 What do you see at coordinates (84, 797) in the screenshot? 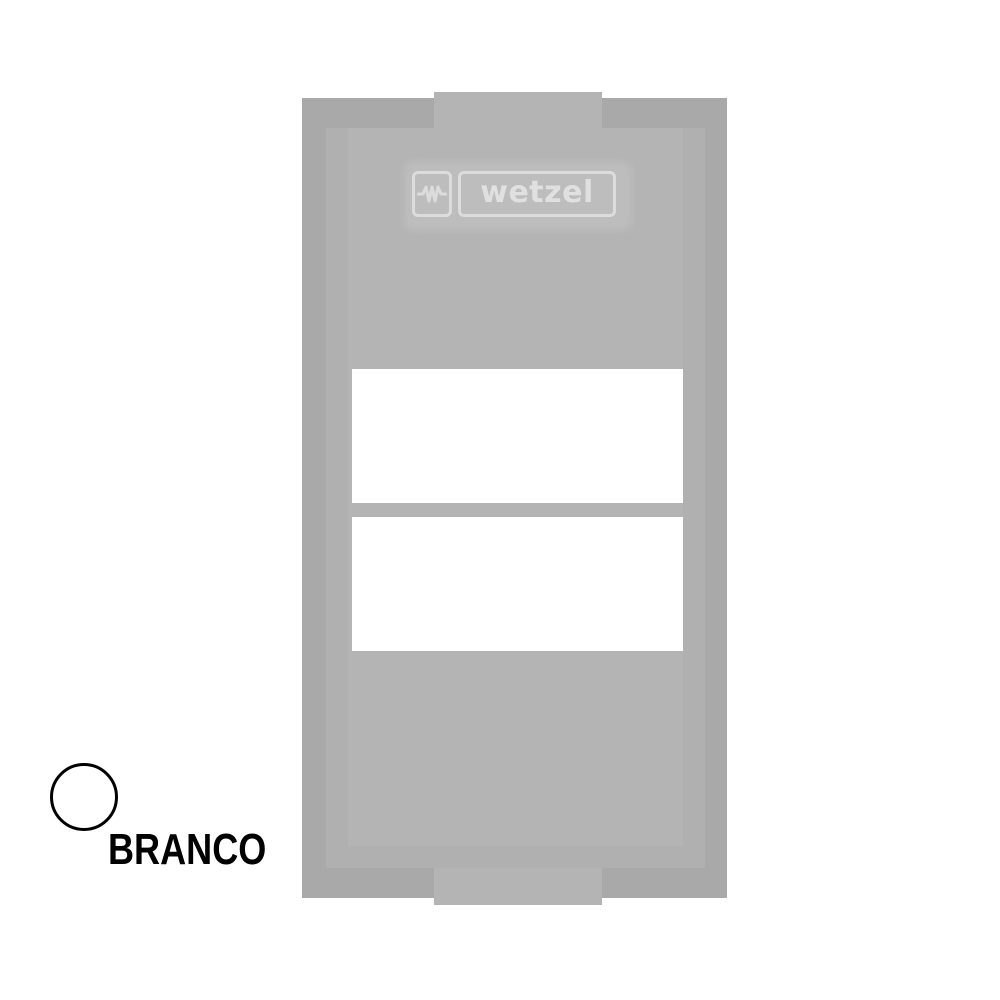
I see `color-swatch` at bounding box center [84, 797].